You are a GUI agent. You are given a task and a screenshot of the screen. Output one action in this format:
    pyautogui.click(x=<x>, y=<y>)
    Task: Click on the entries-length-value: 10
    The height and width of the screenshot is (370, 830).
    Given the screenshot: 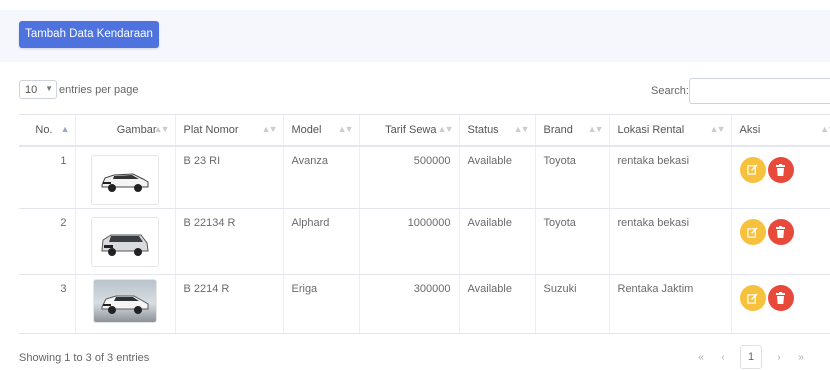 What is the action you would take?
    pyautogui.click(x=31, y=89)
    